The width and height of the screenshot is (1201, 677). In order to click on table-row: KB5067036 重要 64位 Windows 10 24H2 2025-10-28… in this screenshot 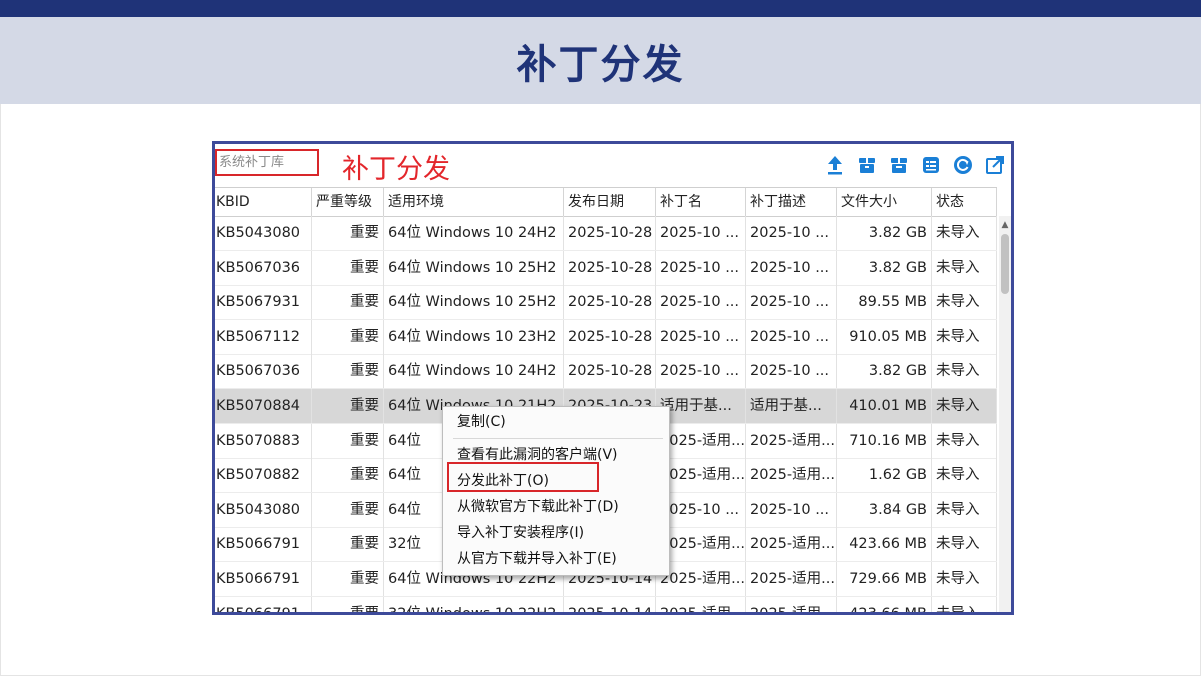, I will do `click(606, 372)`.